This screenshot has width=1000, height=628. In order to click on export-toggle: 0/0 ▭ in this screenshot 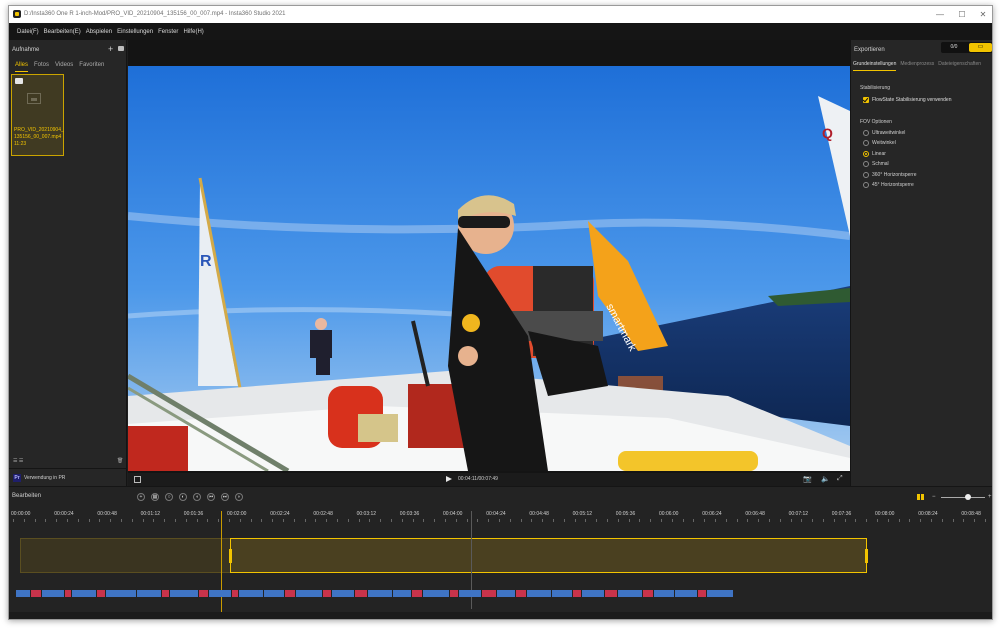, I will do `click(966, 47)`.